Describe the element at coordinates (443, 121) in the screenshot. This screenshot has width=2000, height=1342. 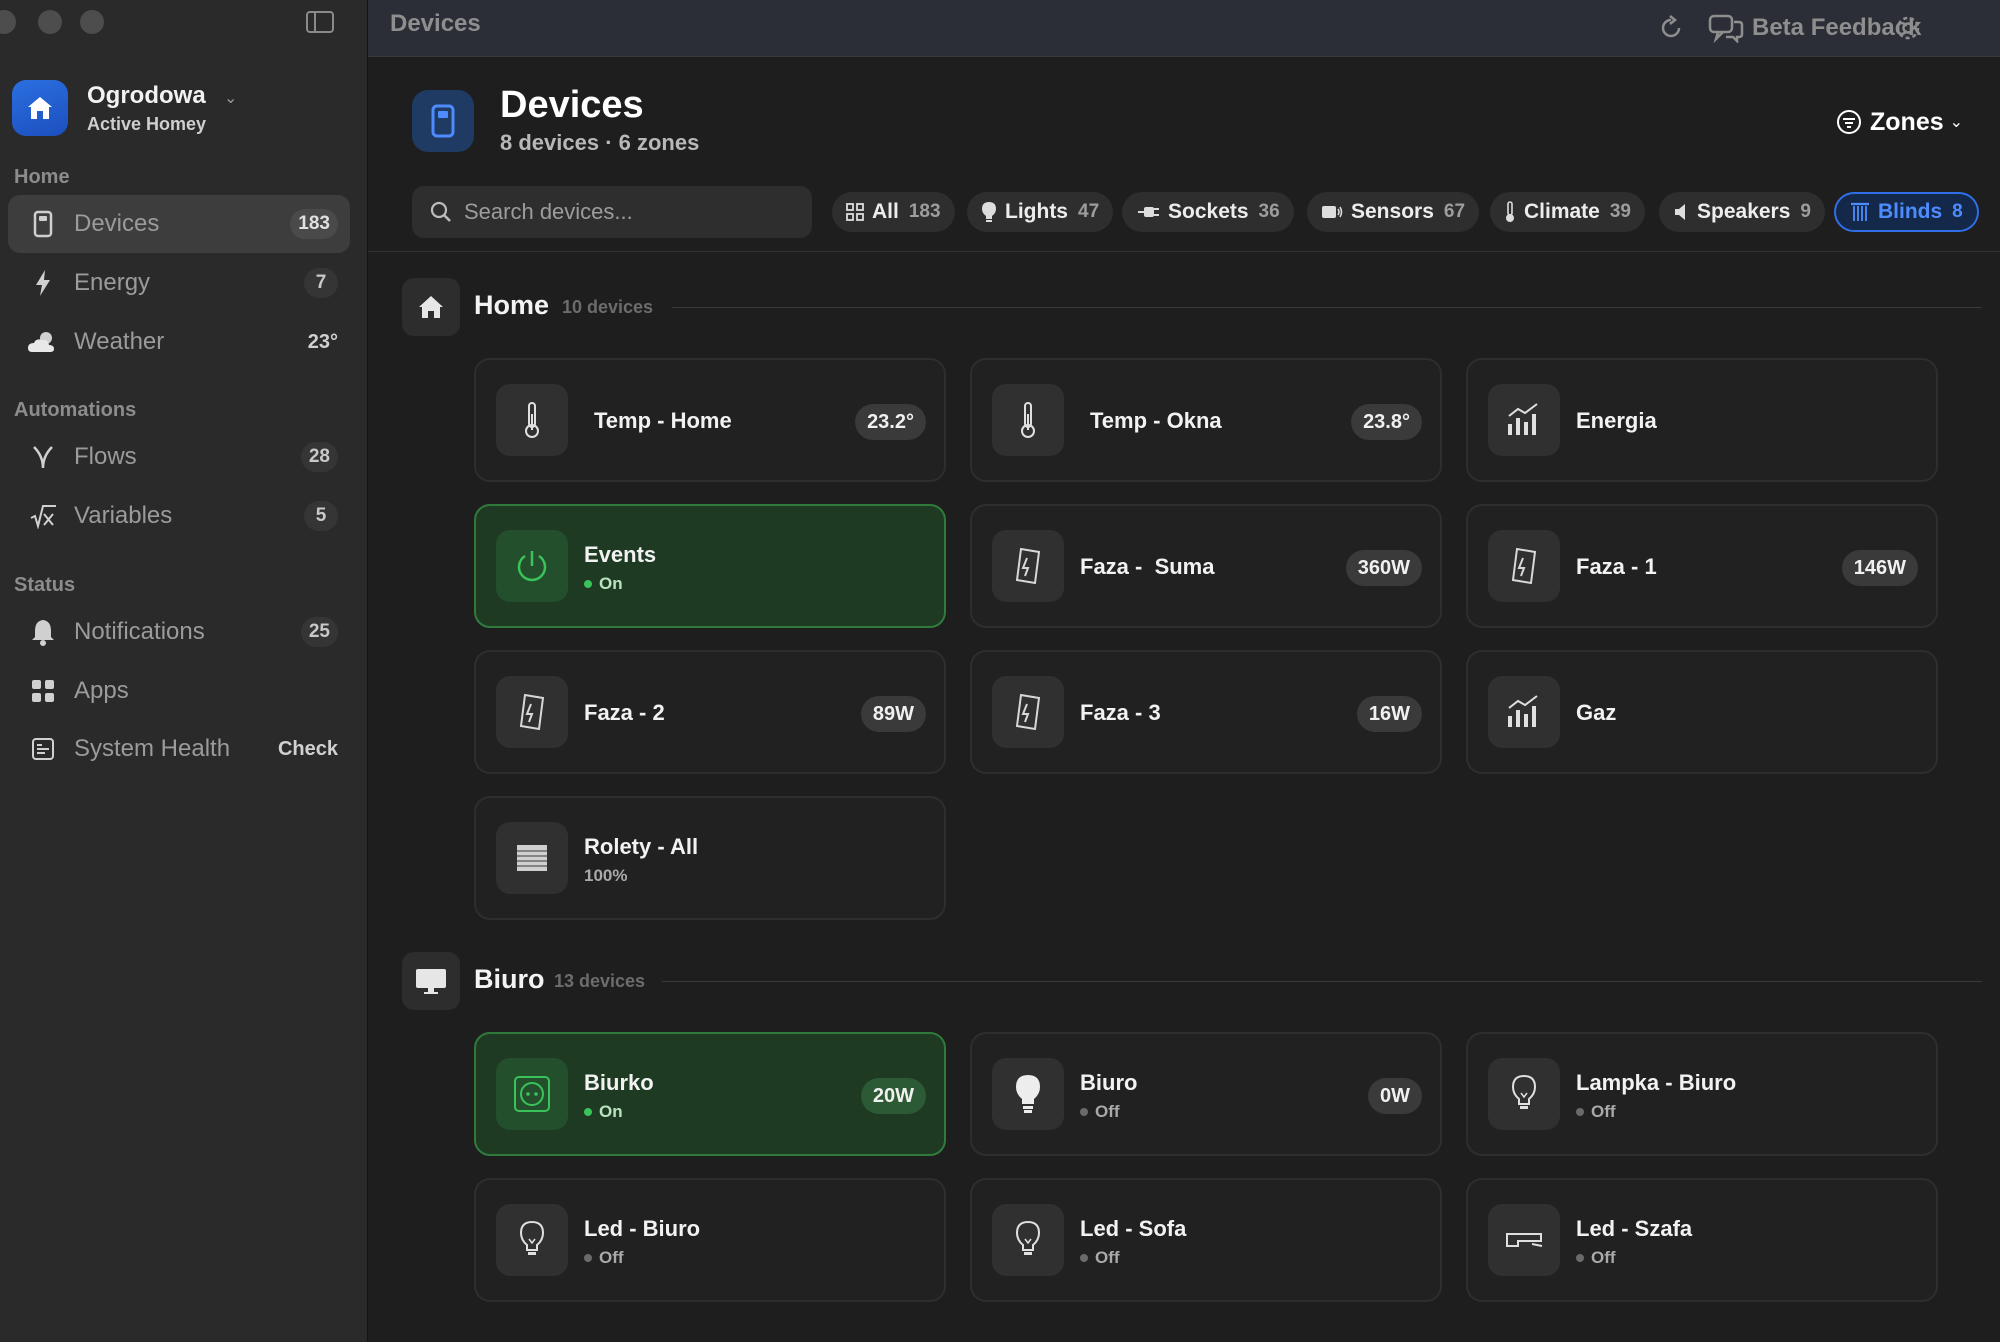
I see `devices-page-icon` at that location.